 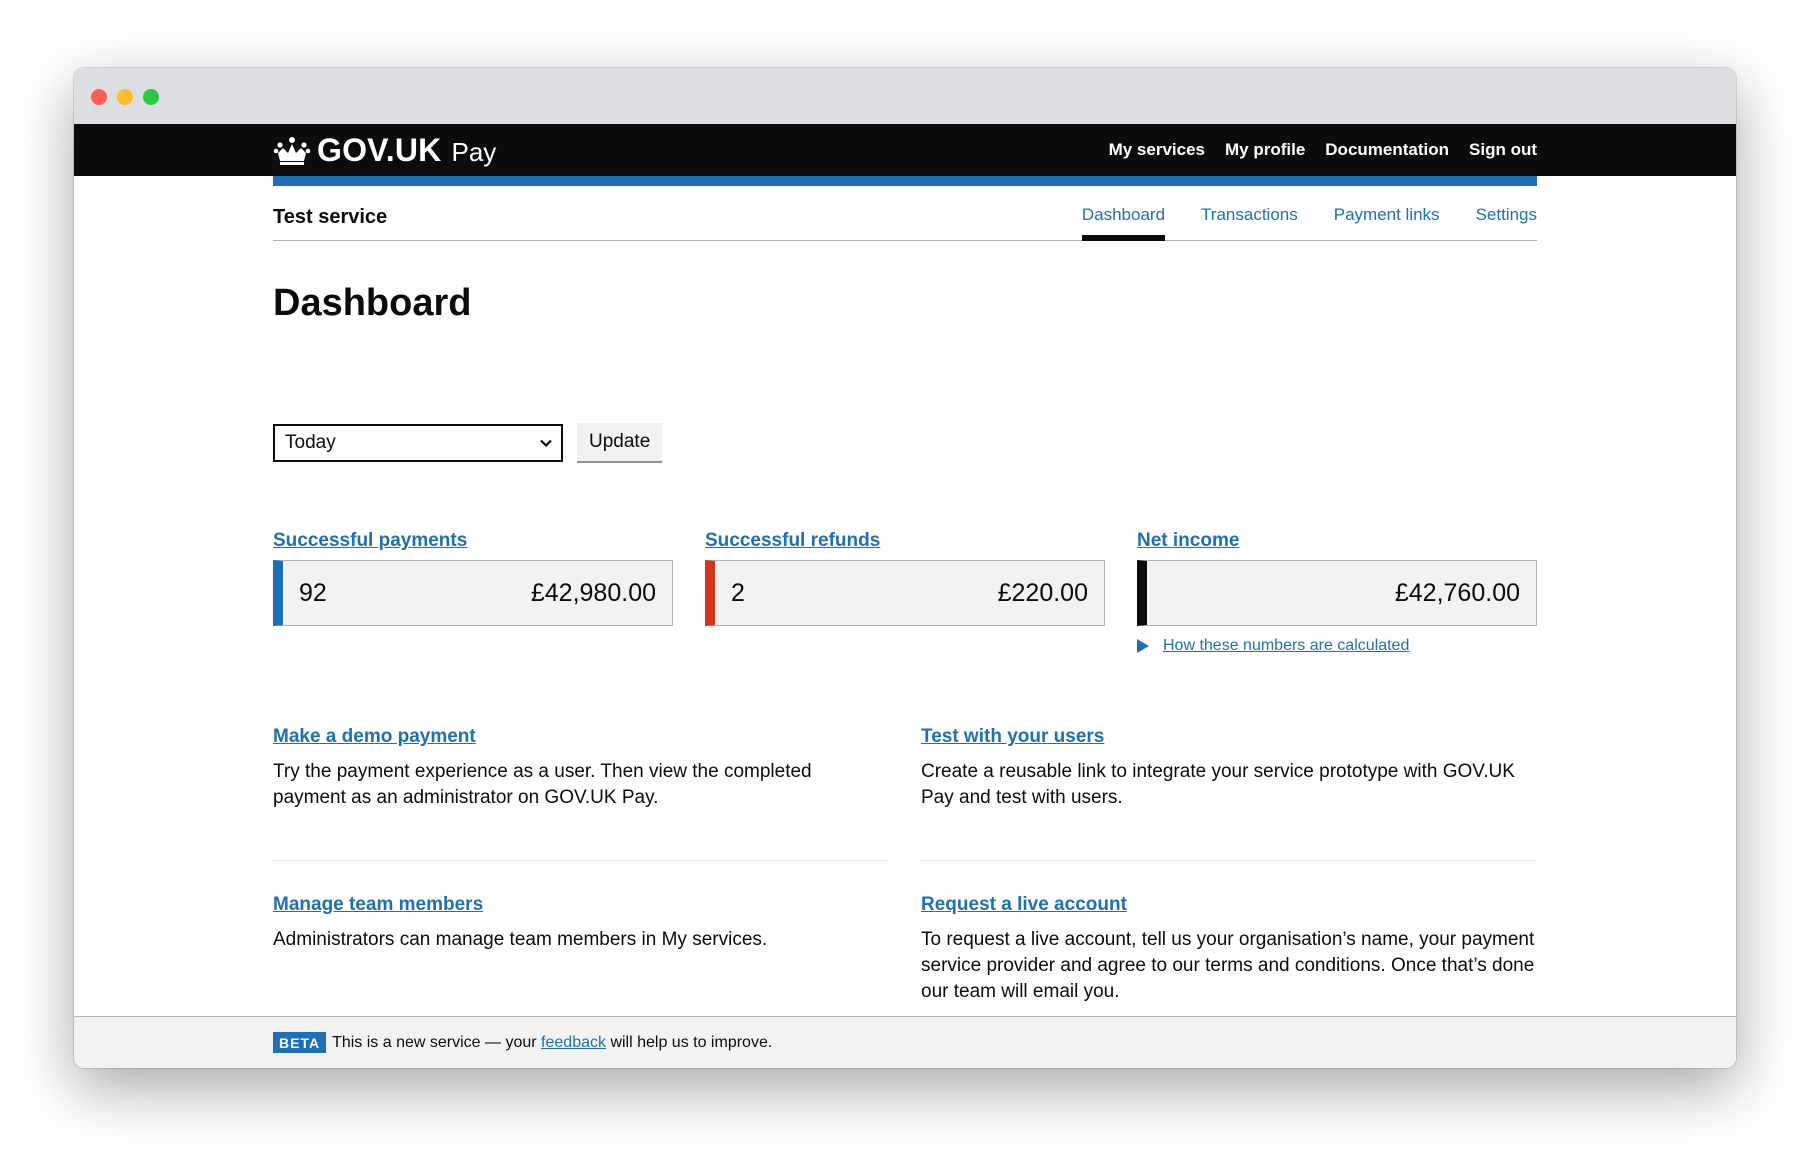 What do you see at coordinates (573, 1043) in the screenshot?
I see `feedback-link: feedback` at bounding box center [573, 1043].